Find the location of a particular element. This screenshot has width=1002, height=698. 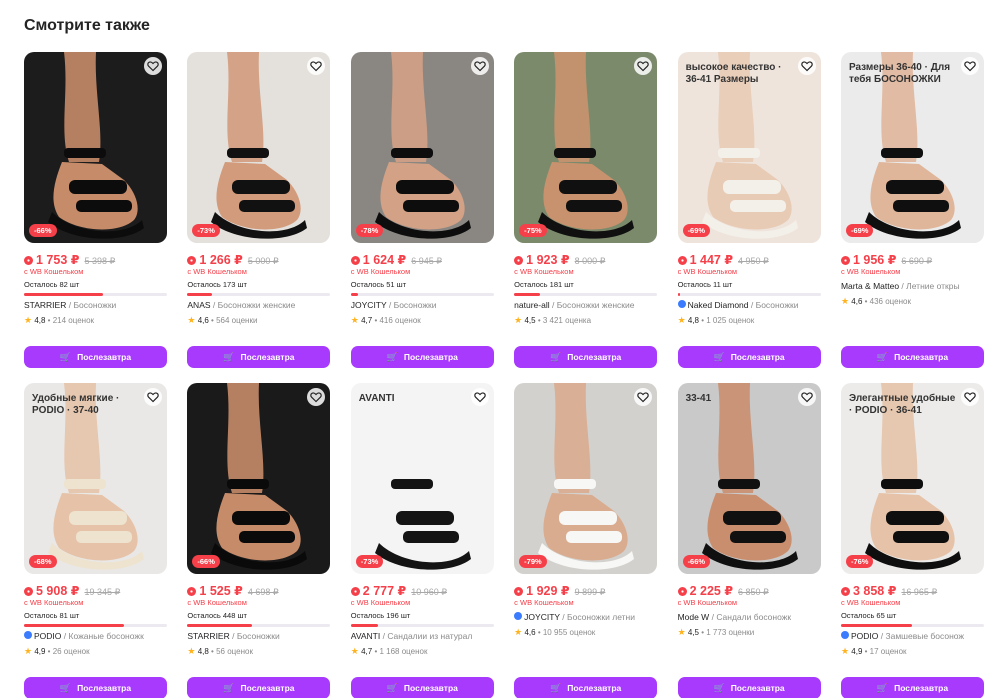

rating: ★ 4,8 • 56 оценок is located at coordinates (258, 651).